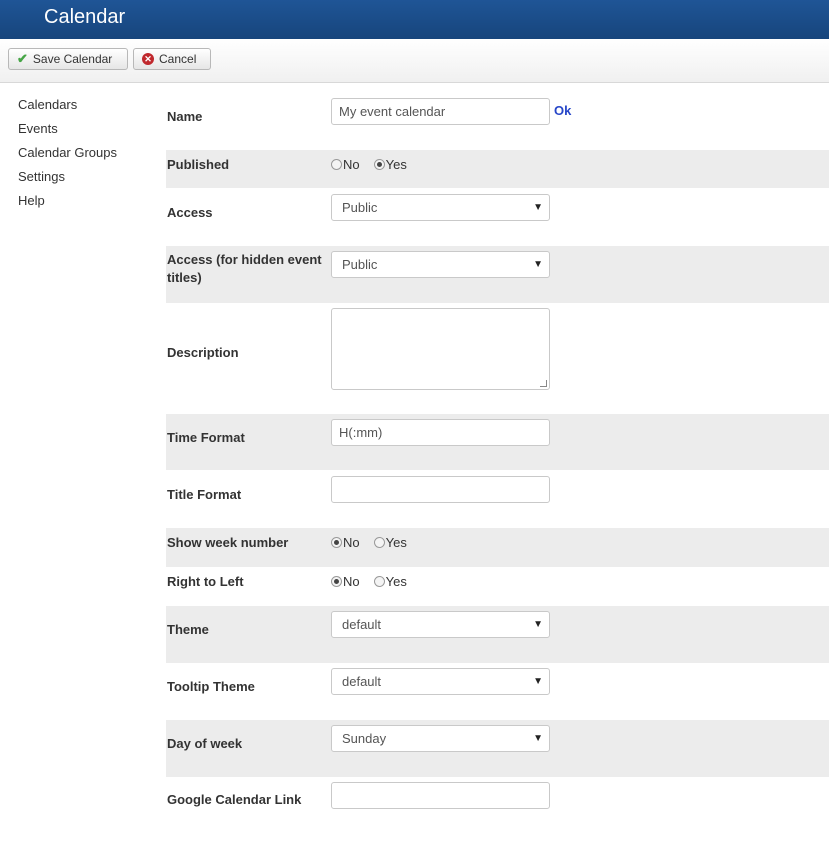  I want to click on published-no-radio: No, so click(345, 164).